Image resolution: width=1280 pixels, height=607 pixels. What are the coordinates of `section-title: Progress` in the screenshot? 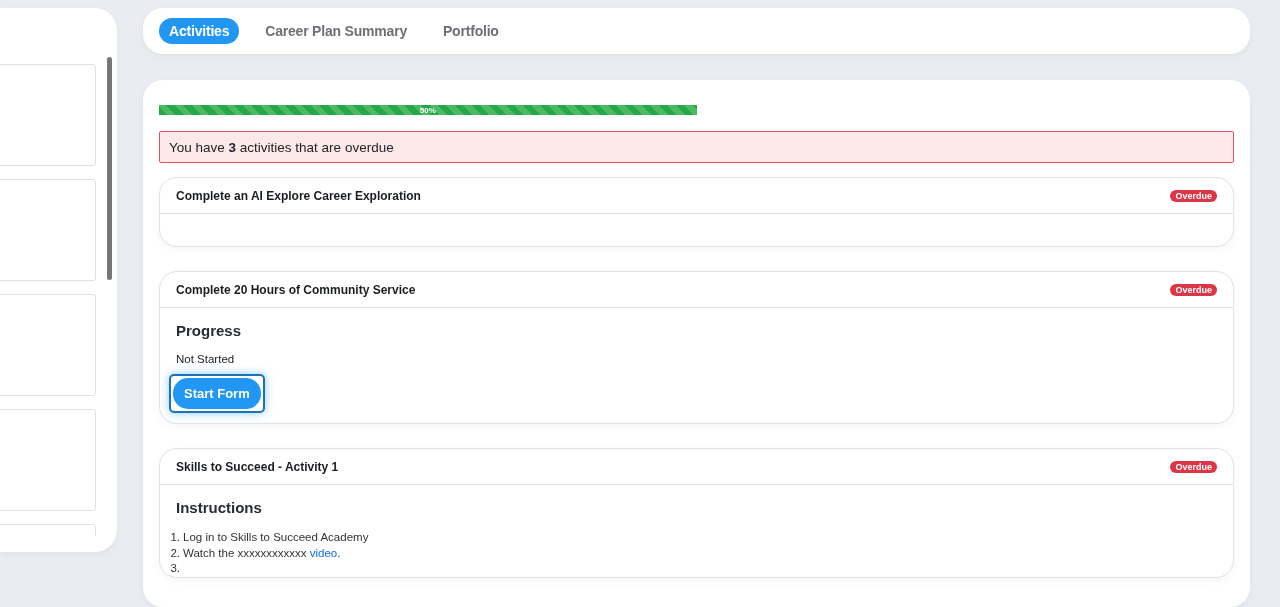 It's located at (209, 330).